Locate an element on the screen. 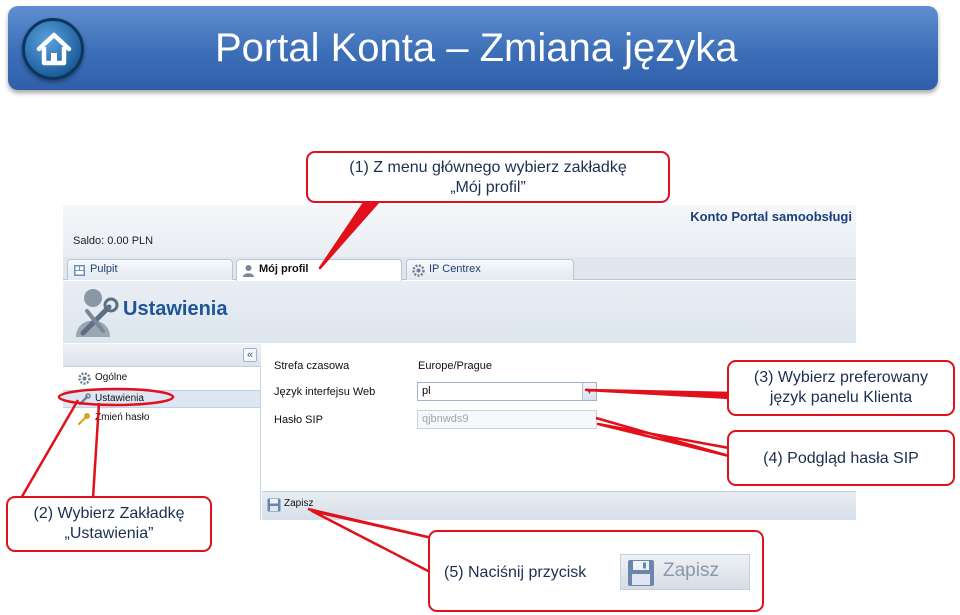 This screenshot has height=615, width=960. callout-step-4: (4) Podgląd hasła SIP is located at coordinates (841, 458).